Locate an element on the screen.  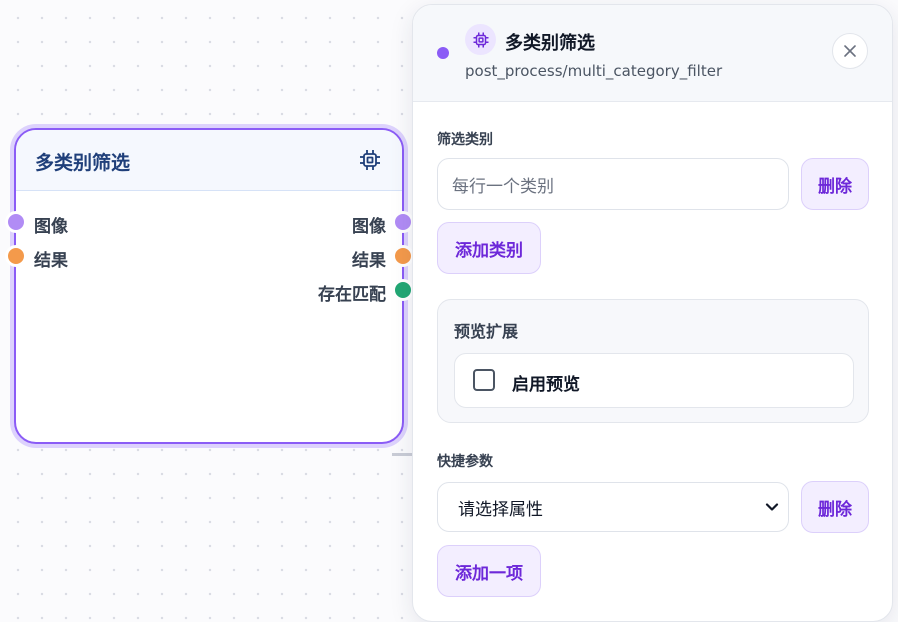
attribute-select: 请选择属性 is located at coordinates (613, 507).